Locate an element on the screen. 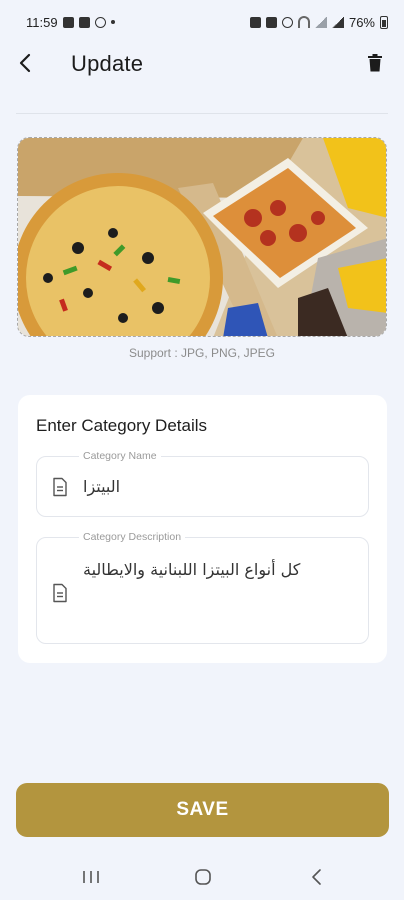 This screenshot has width=404, height=900. status-time: 11:59 is located at coordinates (42, 22).